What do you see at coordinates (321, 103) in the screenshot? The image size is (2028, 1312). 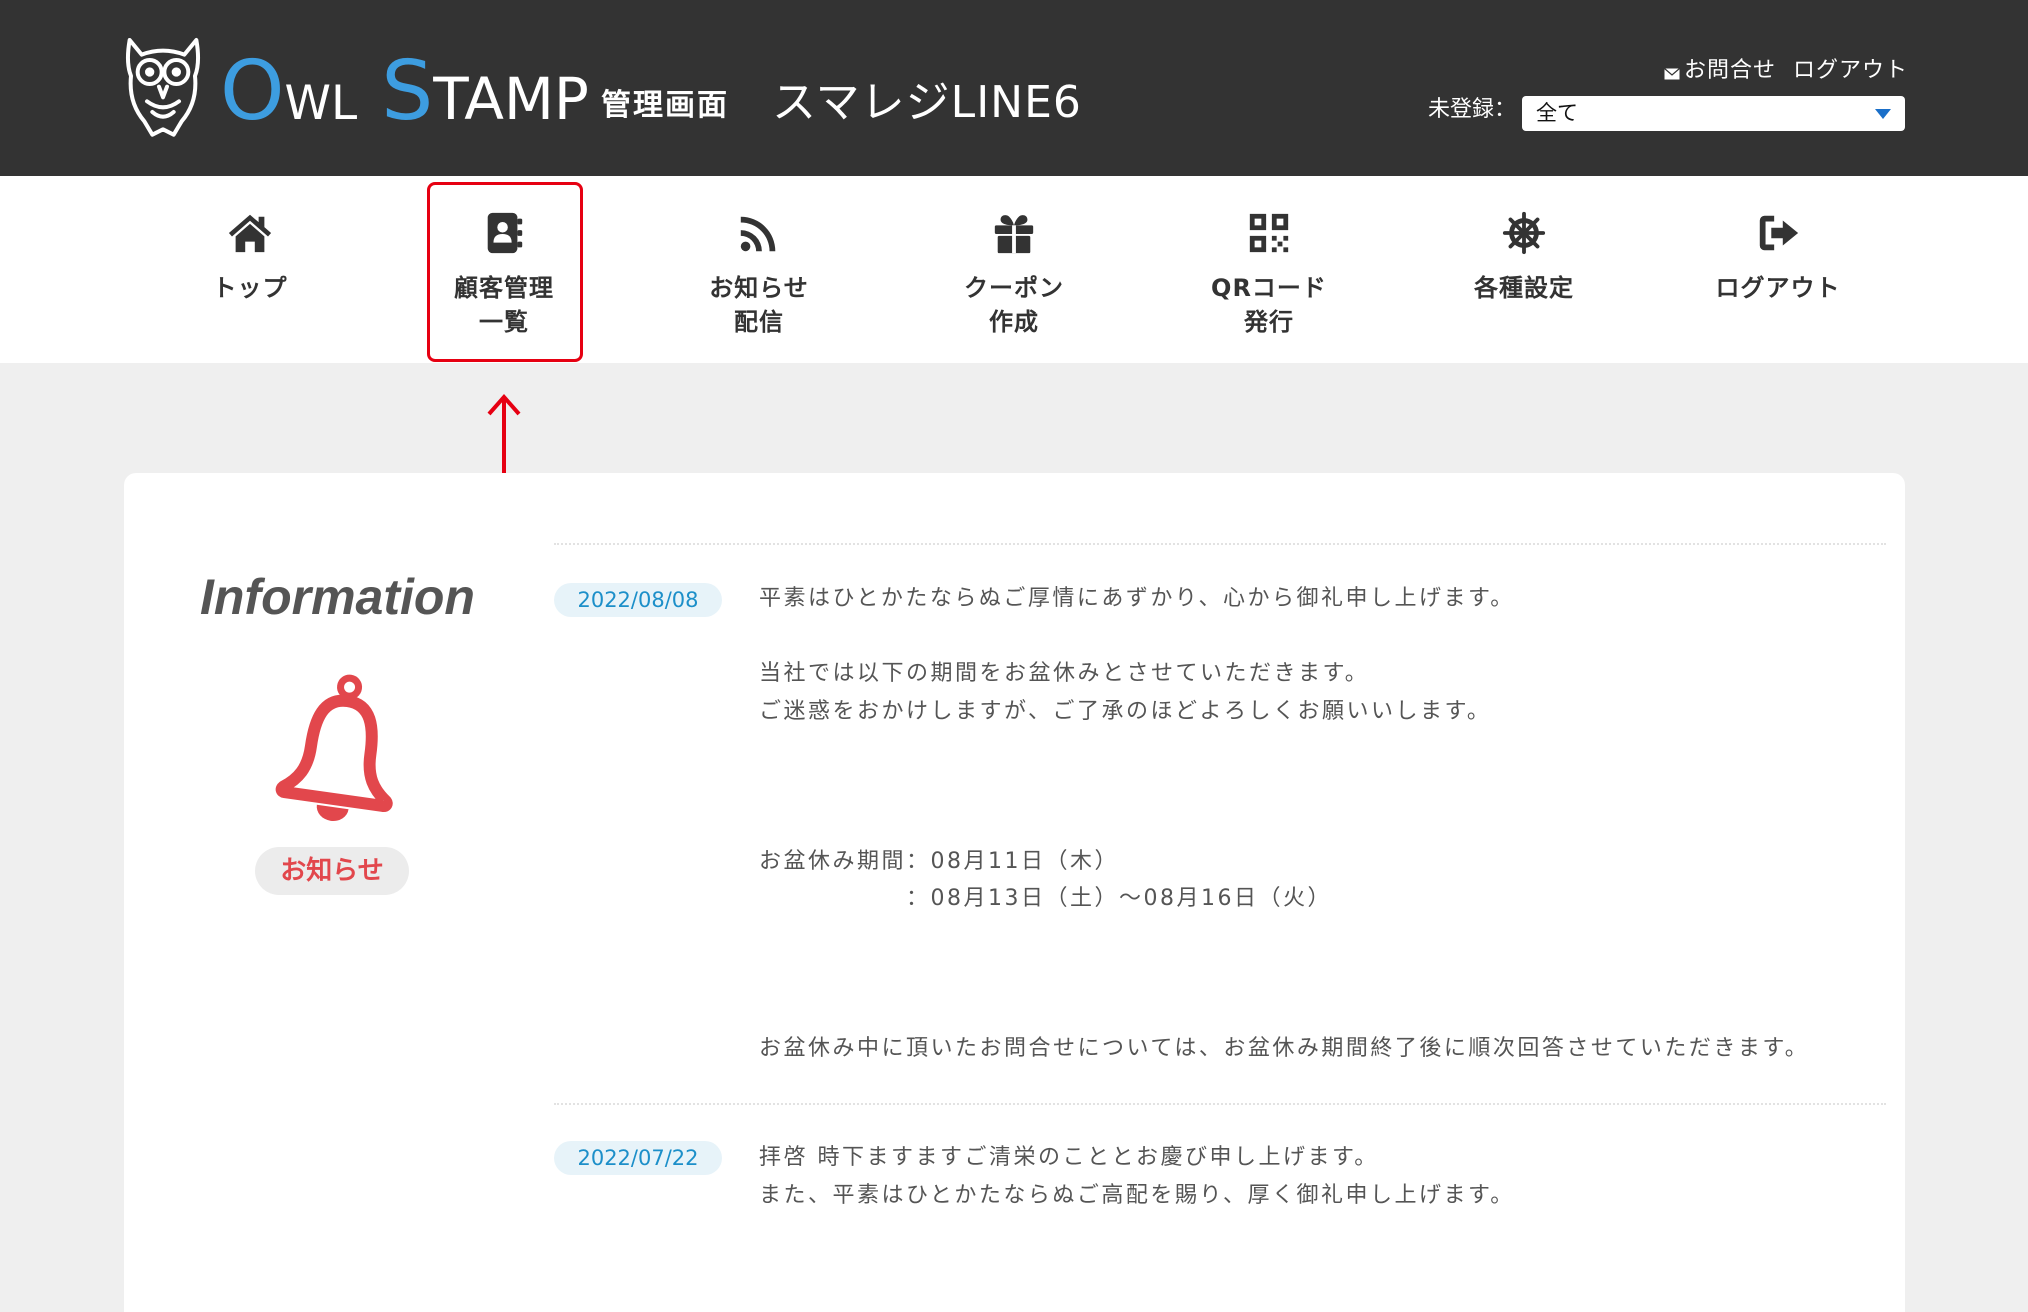 I see `logo-letters-wl: WL` at bounding box center [321, 103].